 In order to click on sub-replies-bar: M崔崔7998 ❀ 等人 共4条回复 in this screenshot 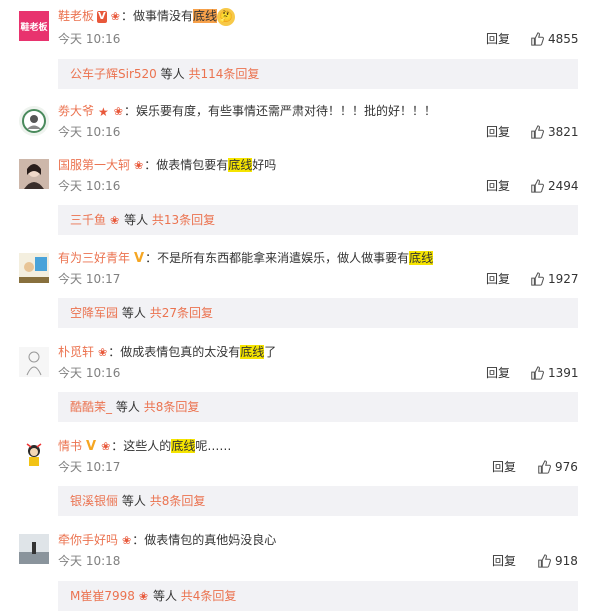, I will do `click(318, 596)`.